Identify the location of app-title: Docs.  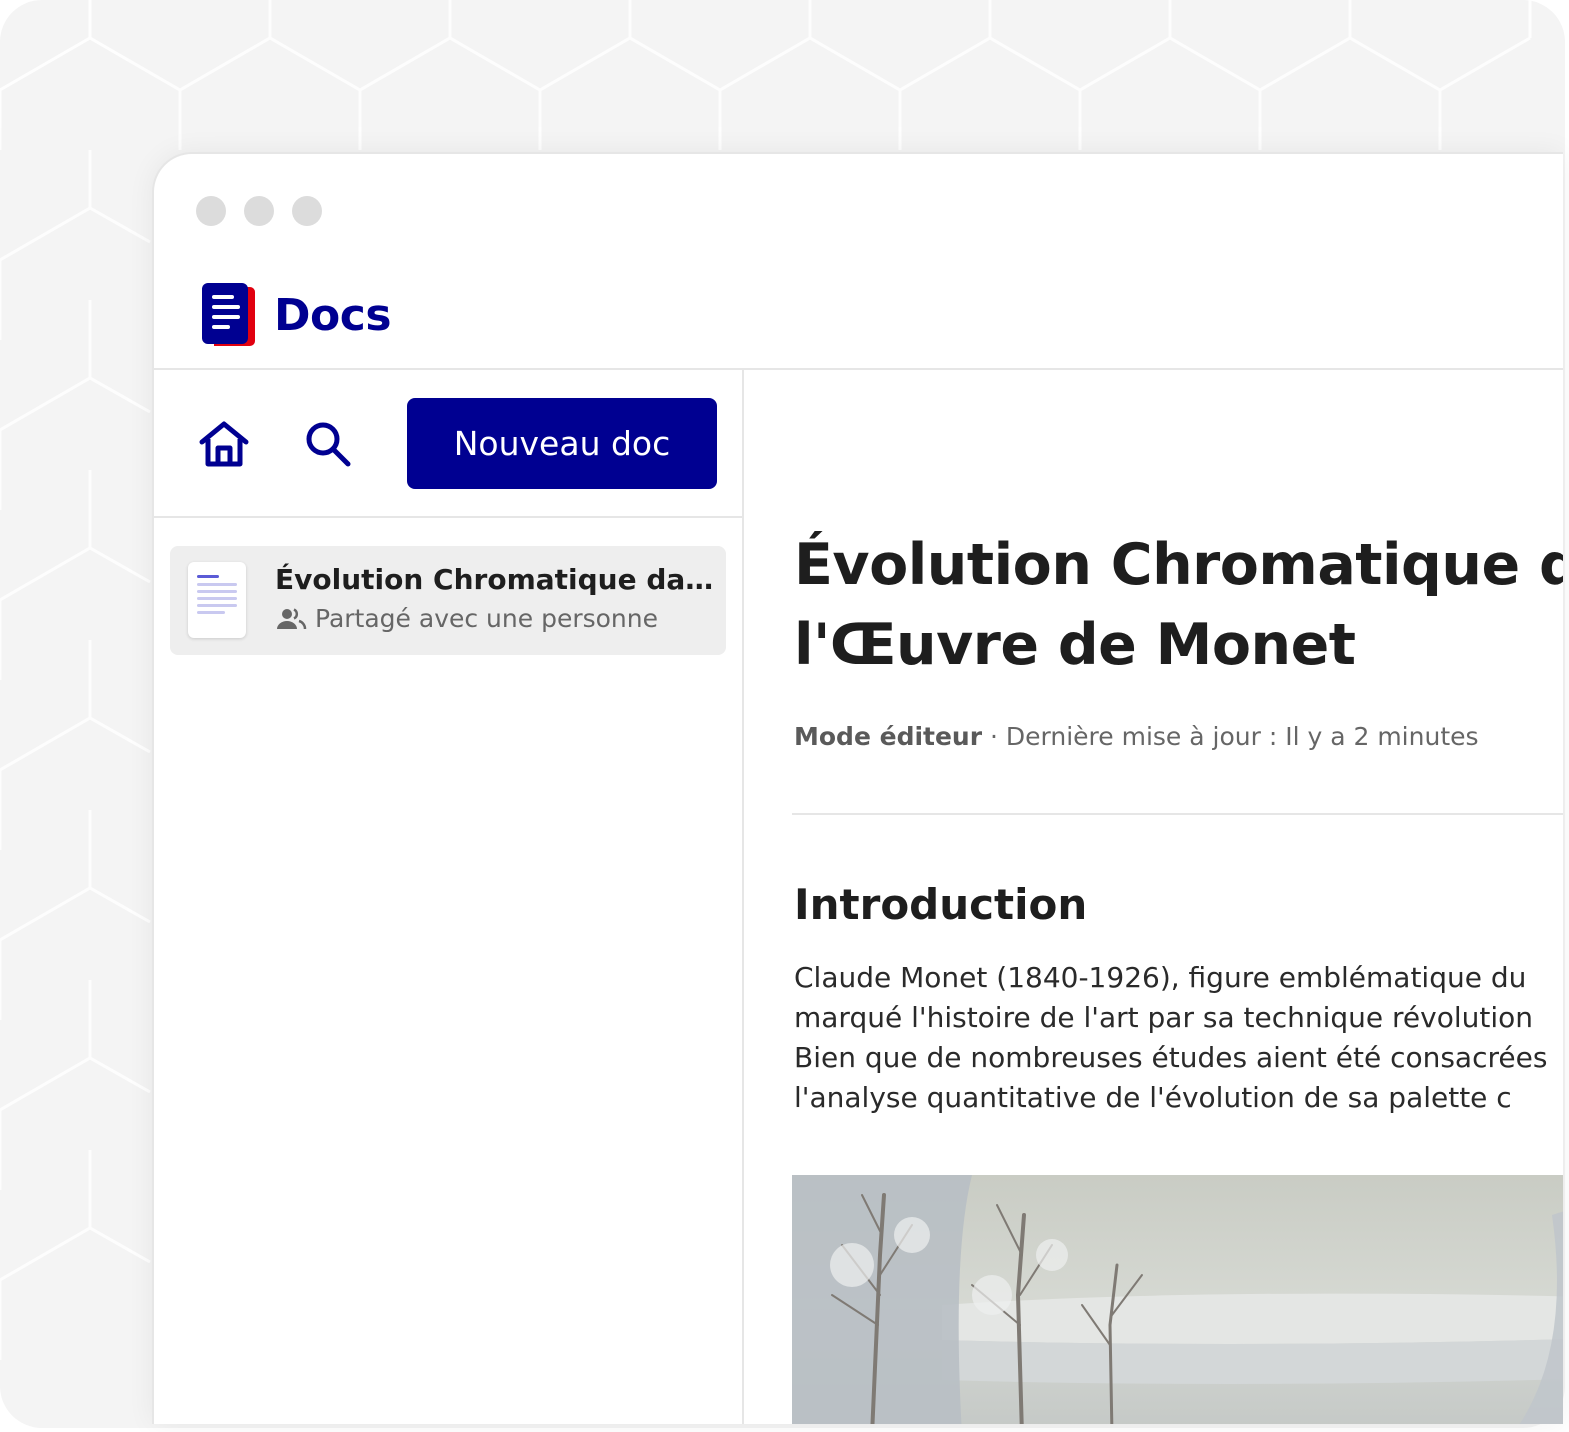
(333, 315).